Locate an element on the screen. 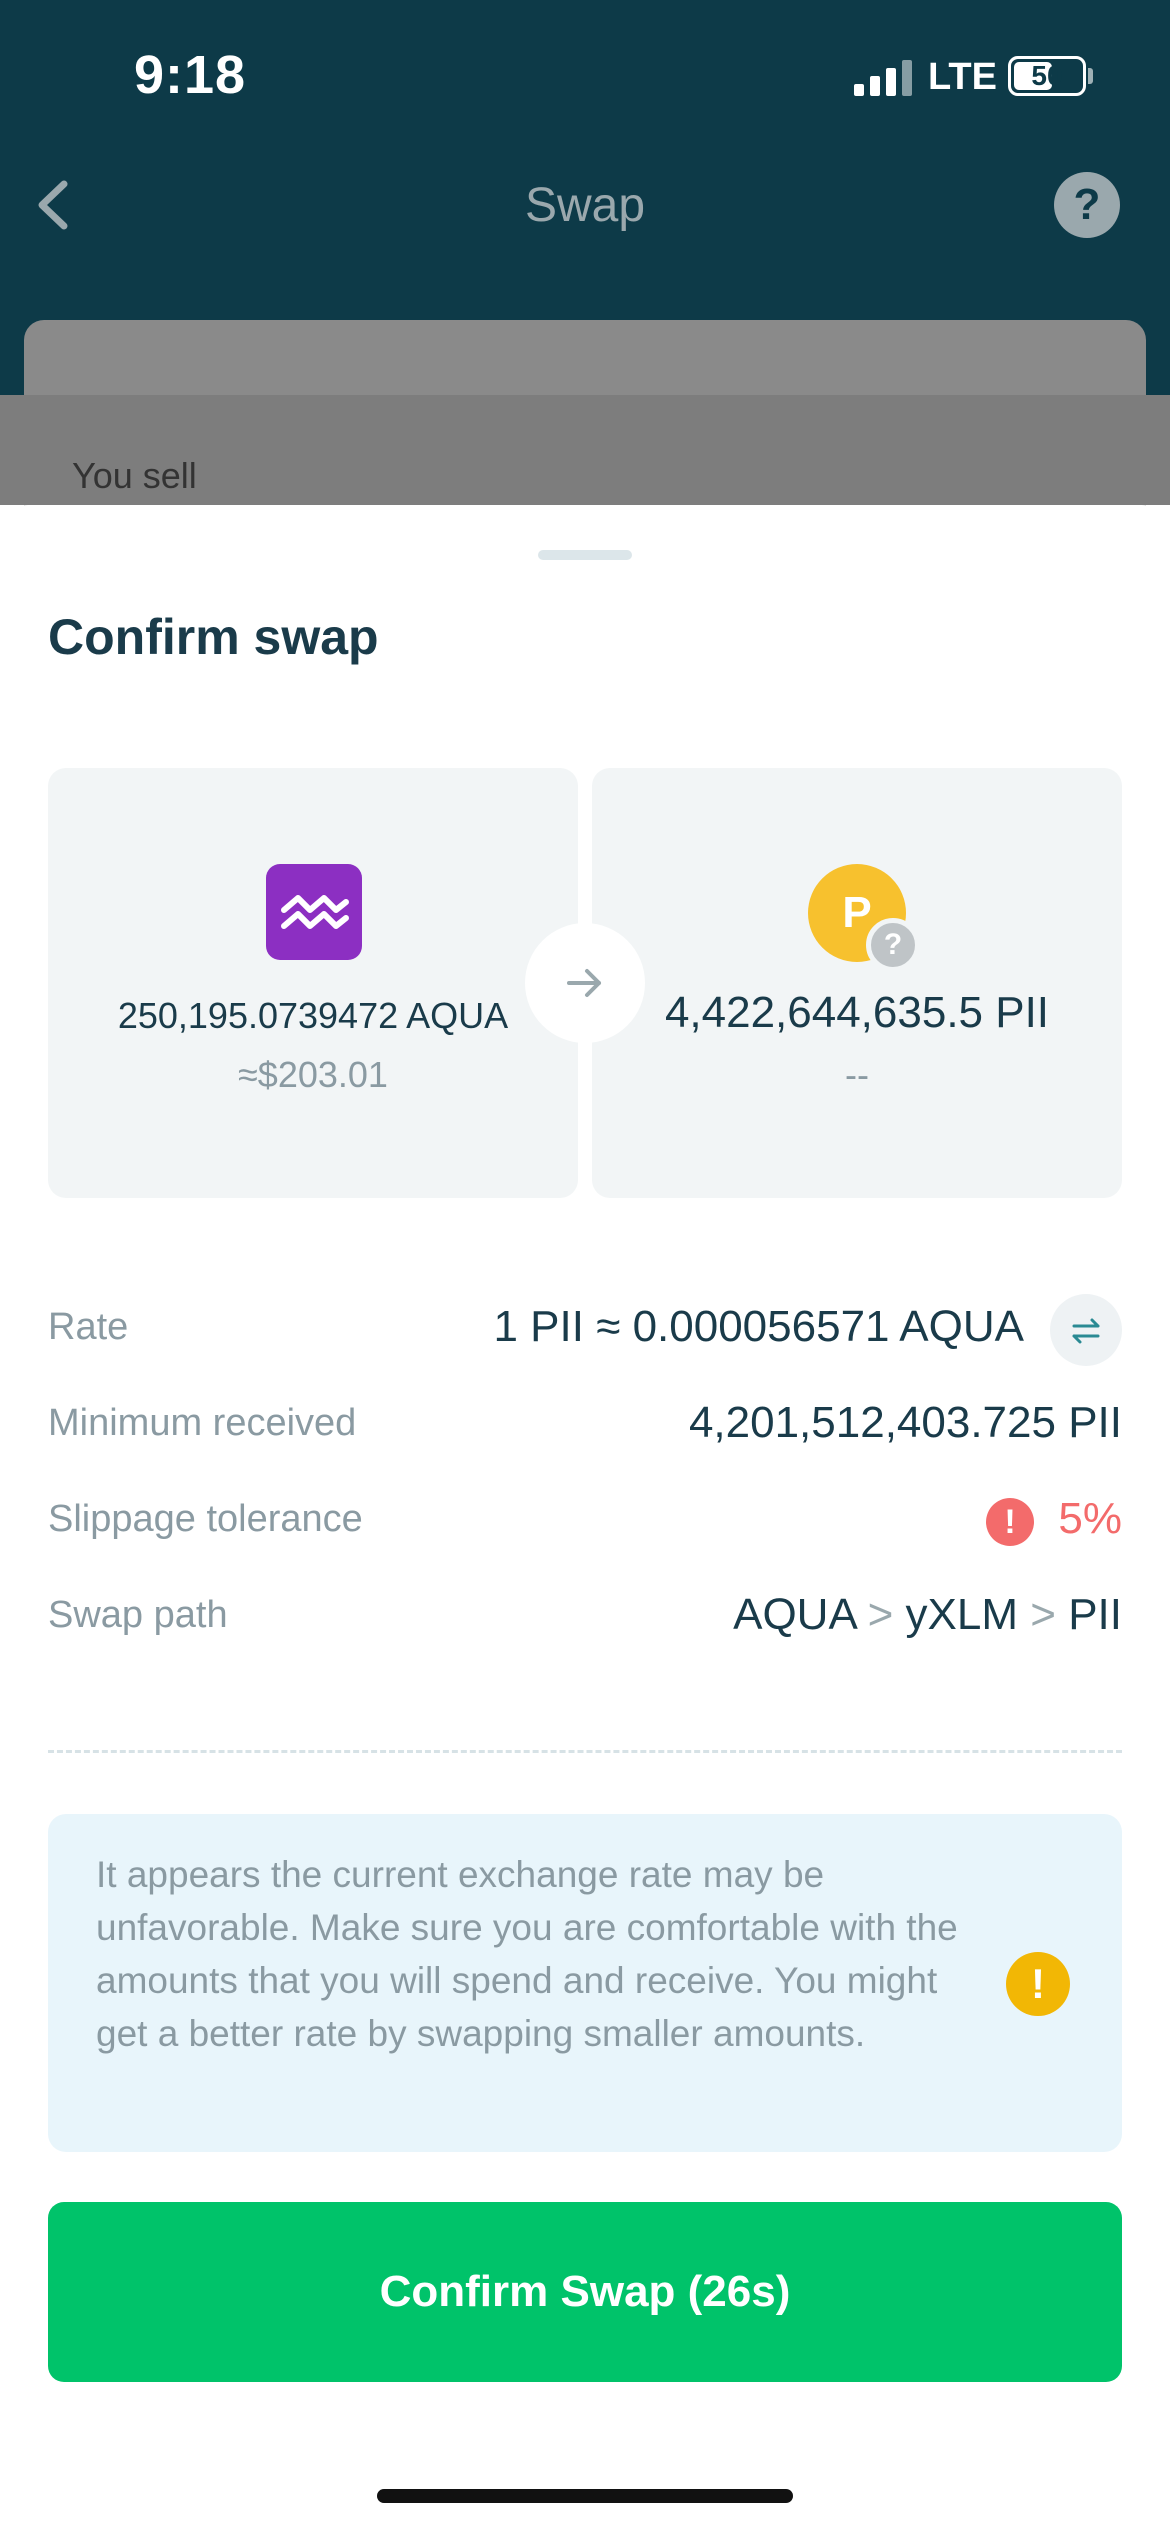 This screenshot has height=2532, width=1170. status-time: 9:18 is located at coordinates (190, 75).